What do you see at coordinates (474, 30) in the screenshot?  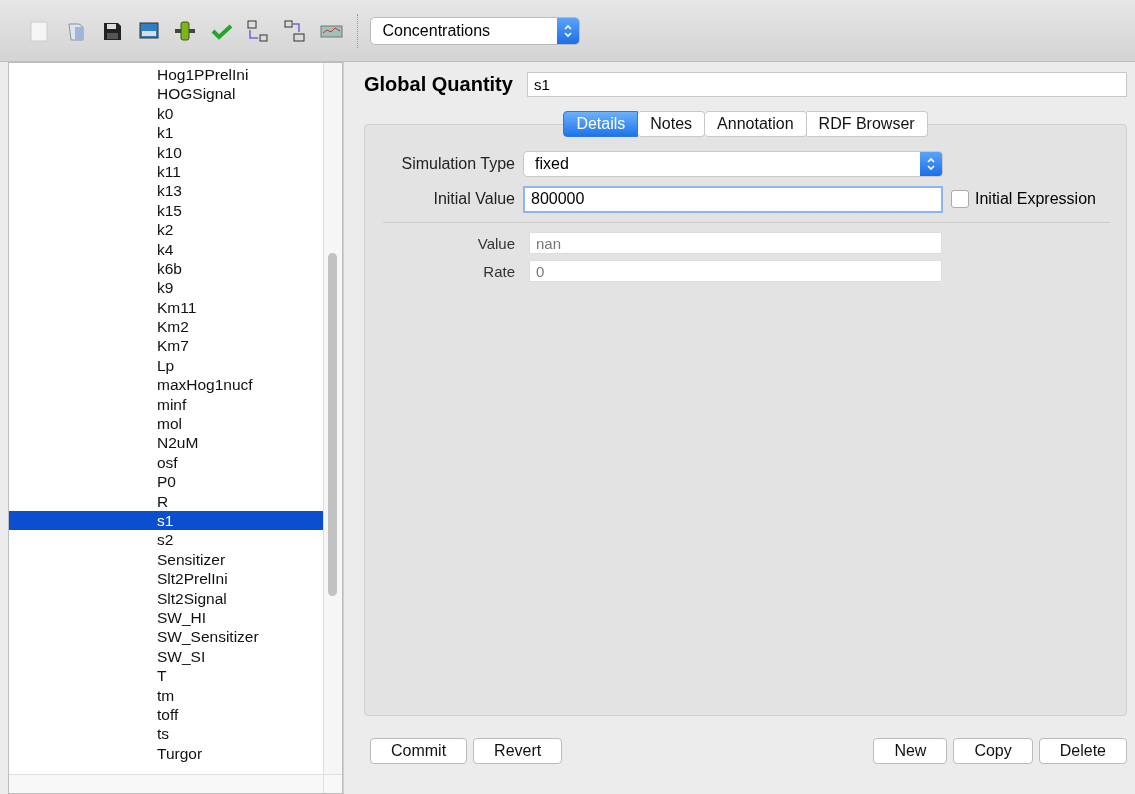 I see `view-select: Concentrations` at bounding box center [474, 30].